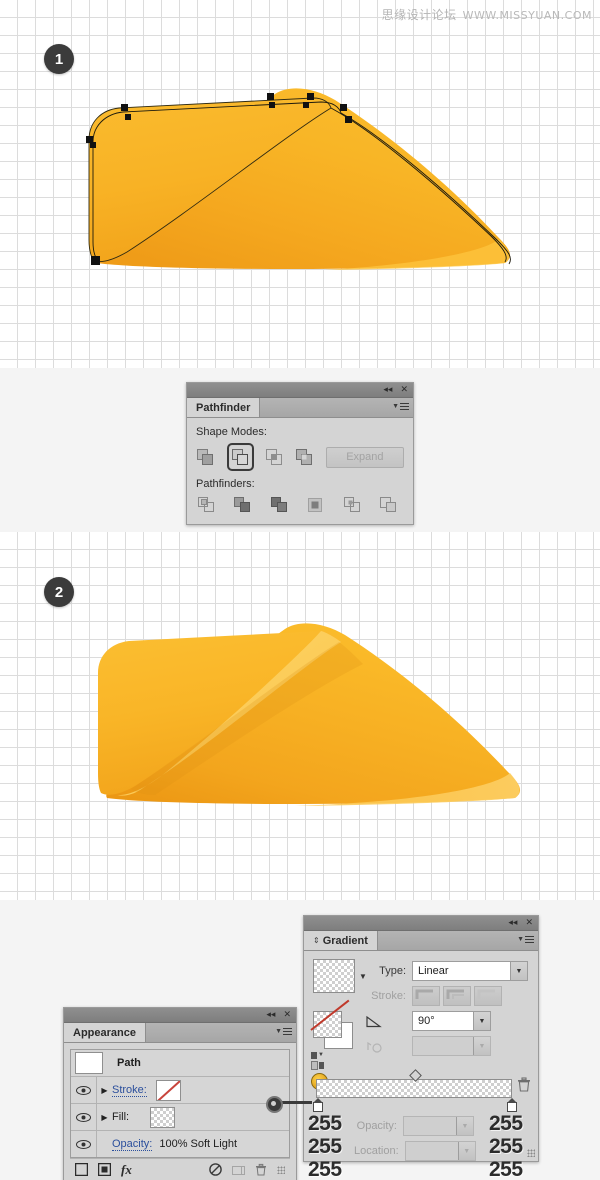 This screenshot has width=600, height=1180. What do you see at coordinates (280, 505) in the screenshot?
I see `pathfinder-merge` at bounding box center [280, 505].